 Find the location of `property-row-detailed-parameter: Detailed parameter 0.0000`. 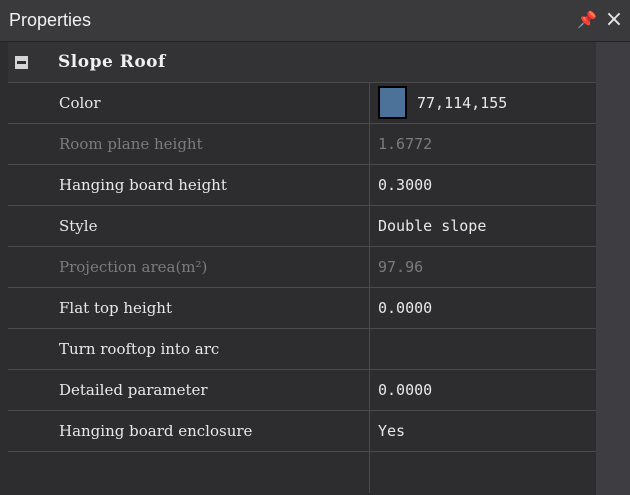

property-row-detailed-parameter: Detailed parameter 0.0000 is located at coordinates (302, 390).